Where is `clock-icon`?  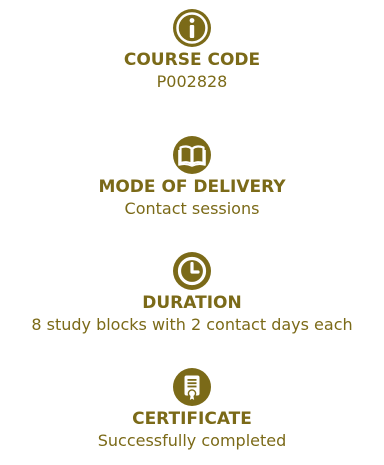
clock-icon is located at coordinates (192, 271).